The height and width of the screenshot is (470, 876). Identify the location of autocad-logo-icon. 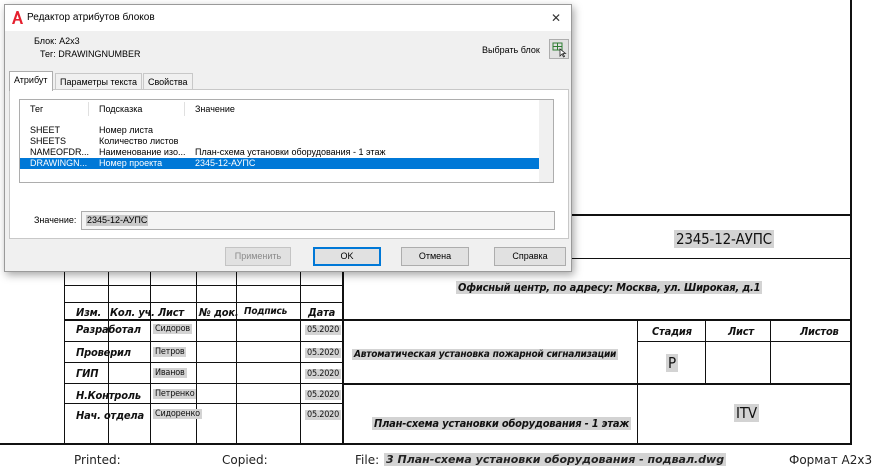
(17, 17).